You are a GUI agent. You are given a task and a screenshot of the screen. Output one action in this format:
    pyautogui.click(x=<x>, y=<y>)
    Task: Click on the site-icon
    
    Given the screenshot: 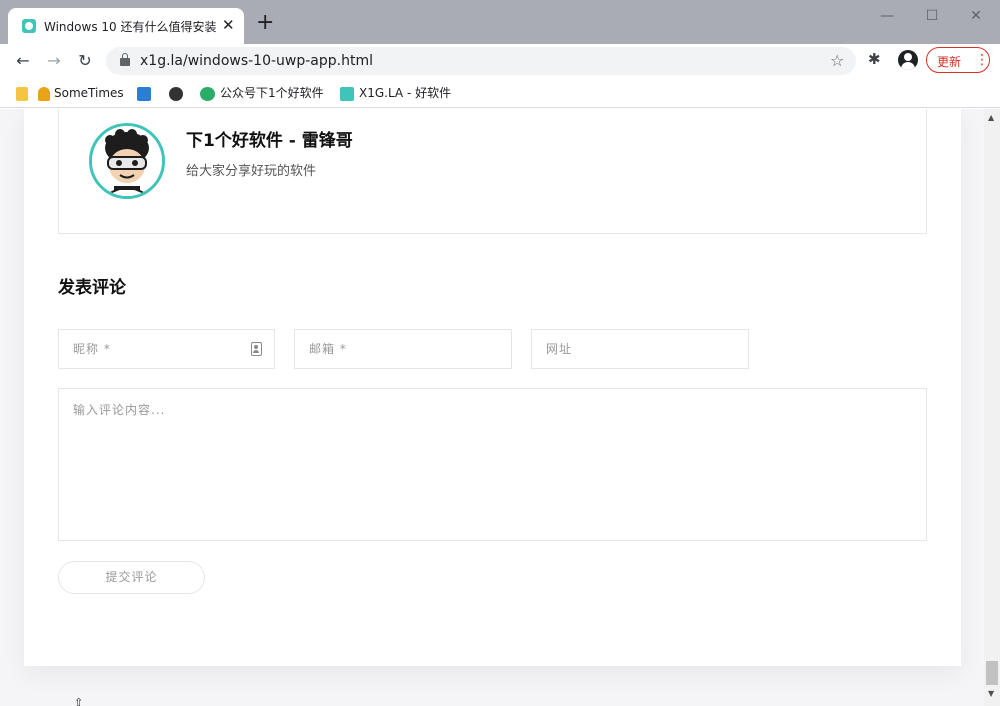 What is the action you would take?
    pyautogui.click(x=347, y=93)
    